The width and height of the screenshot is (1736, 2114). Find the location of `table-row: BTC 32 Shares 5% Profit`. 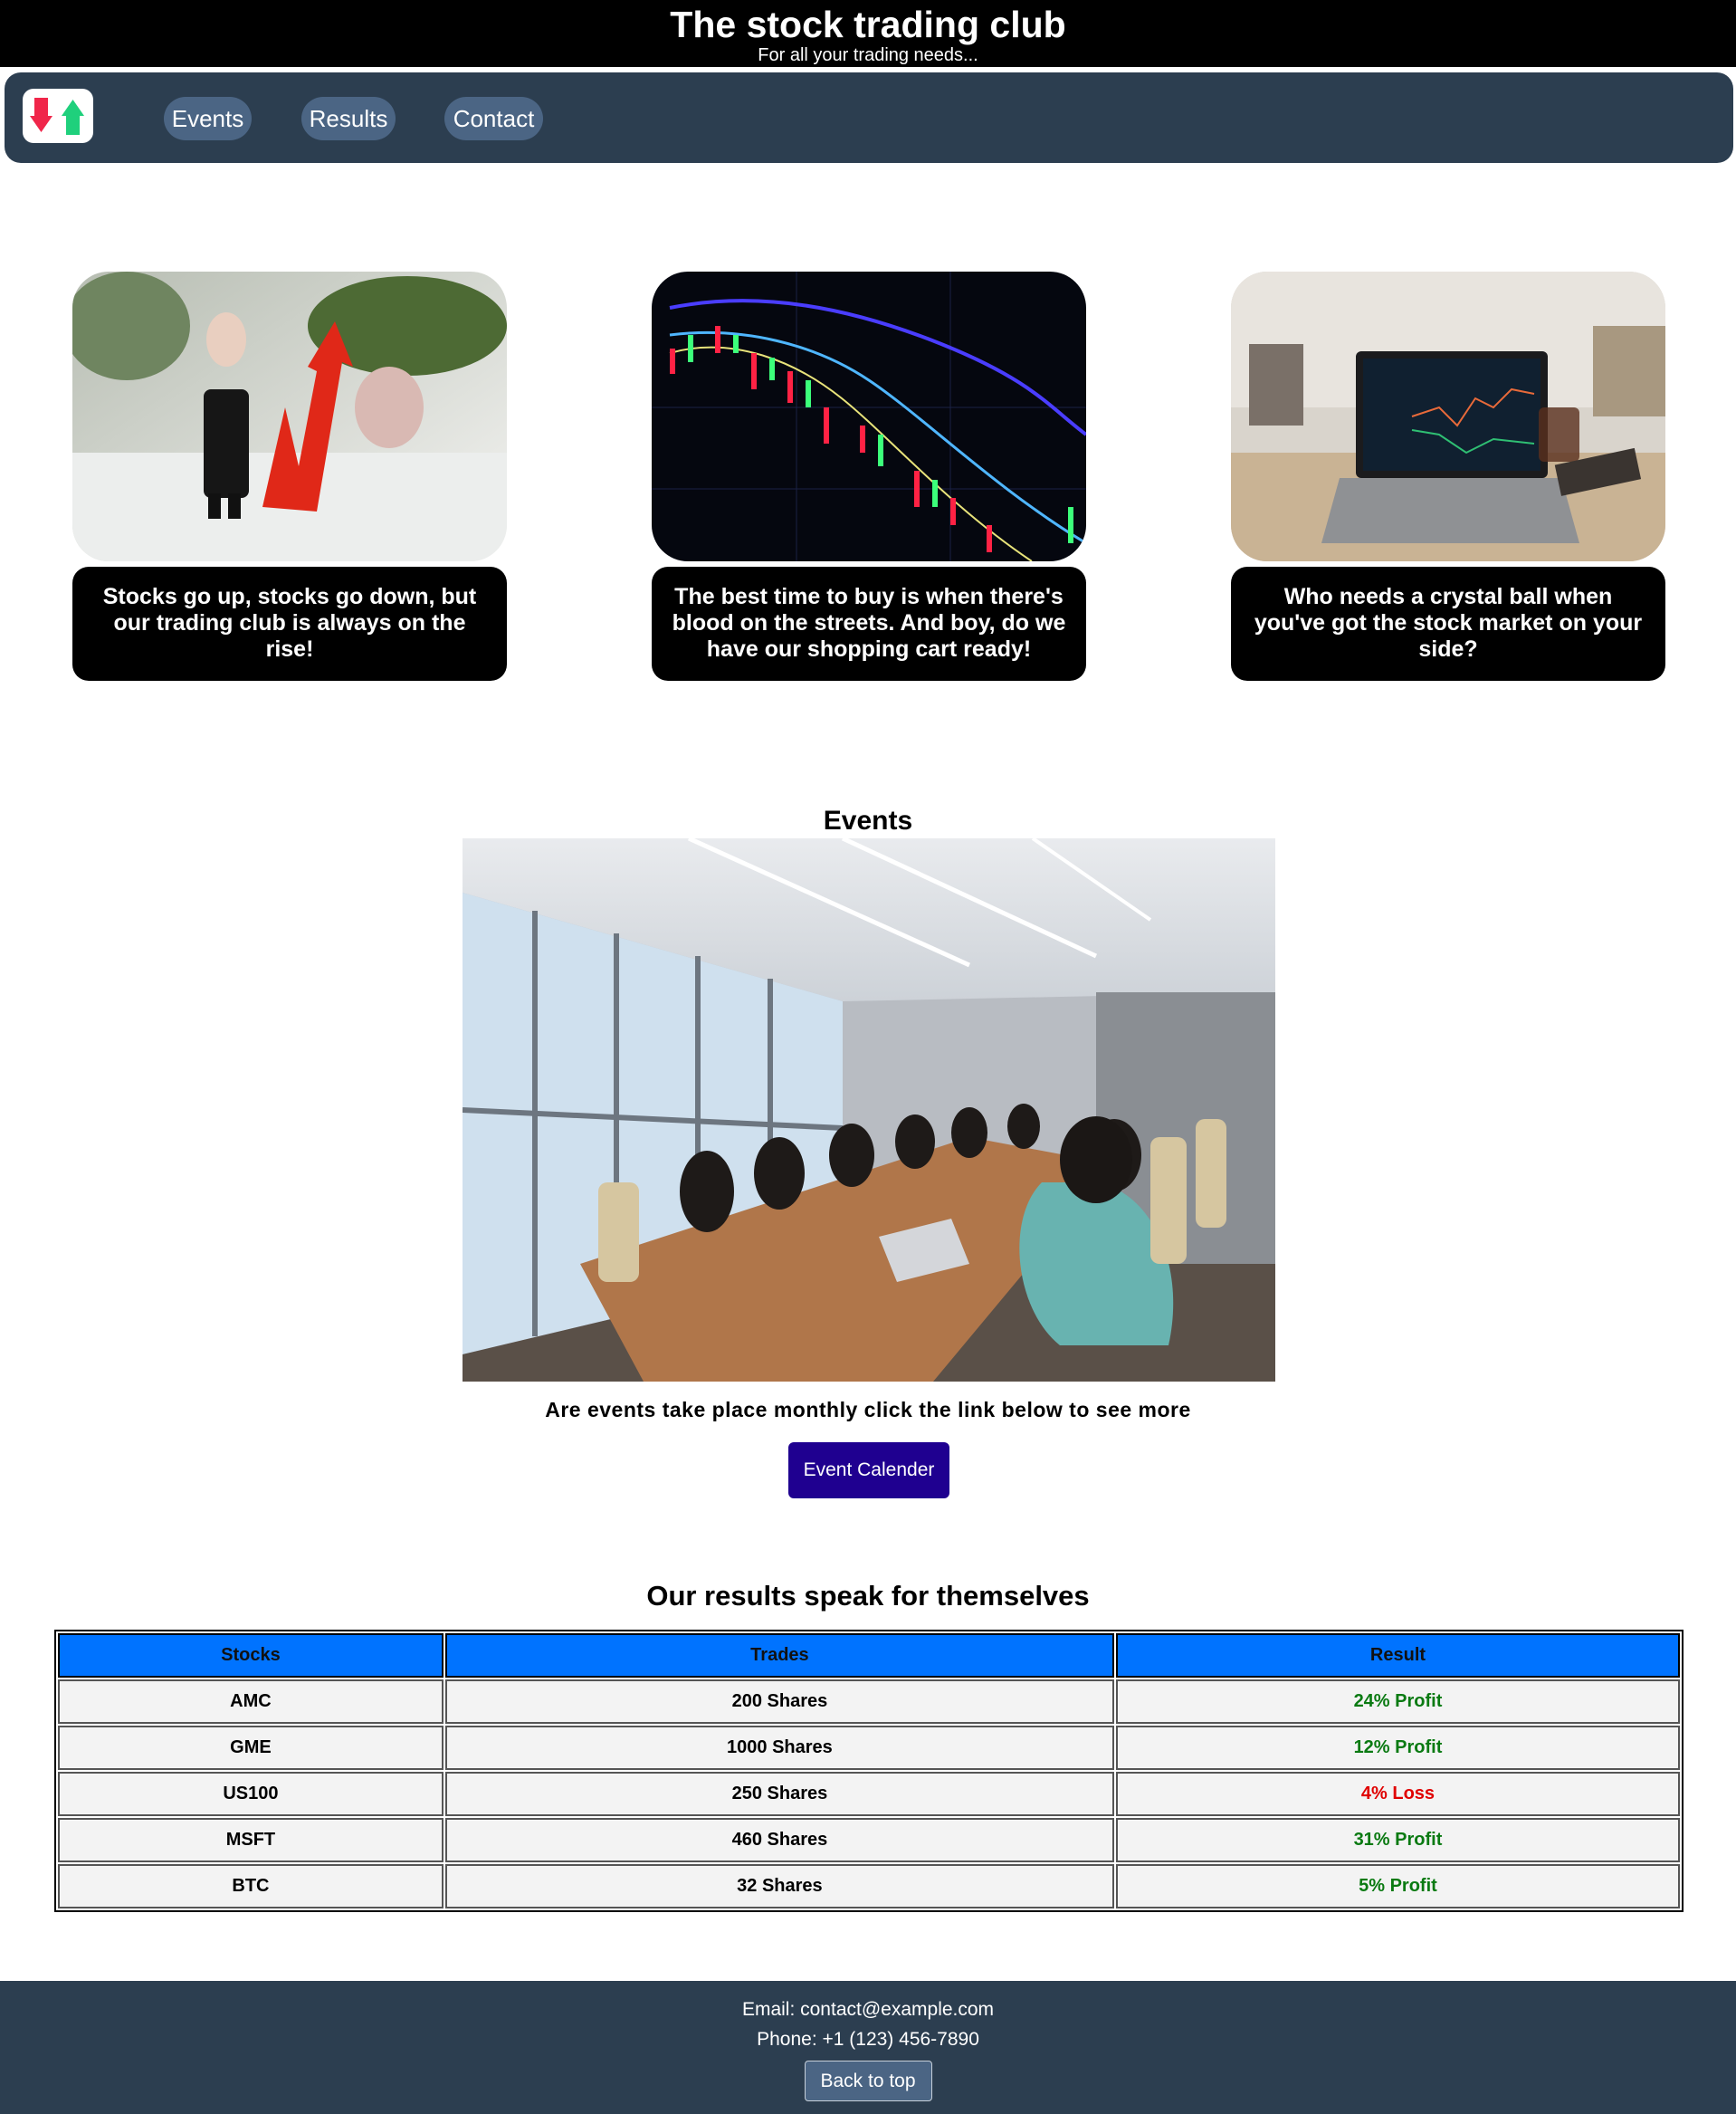

table-row: BTC 32 Shares 5% Profit is located at coordinates (869, 1886).